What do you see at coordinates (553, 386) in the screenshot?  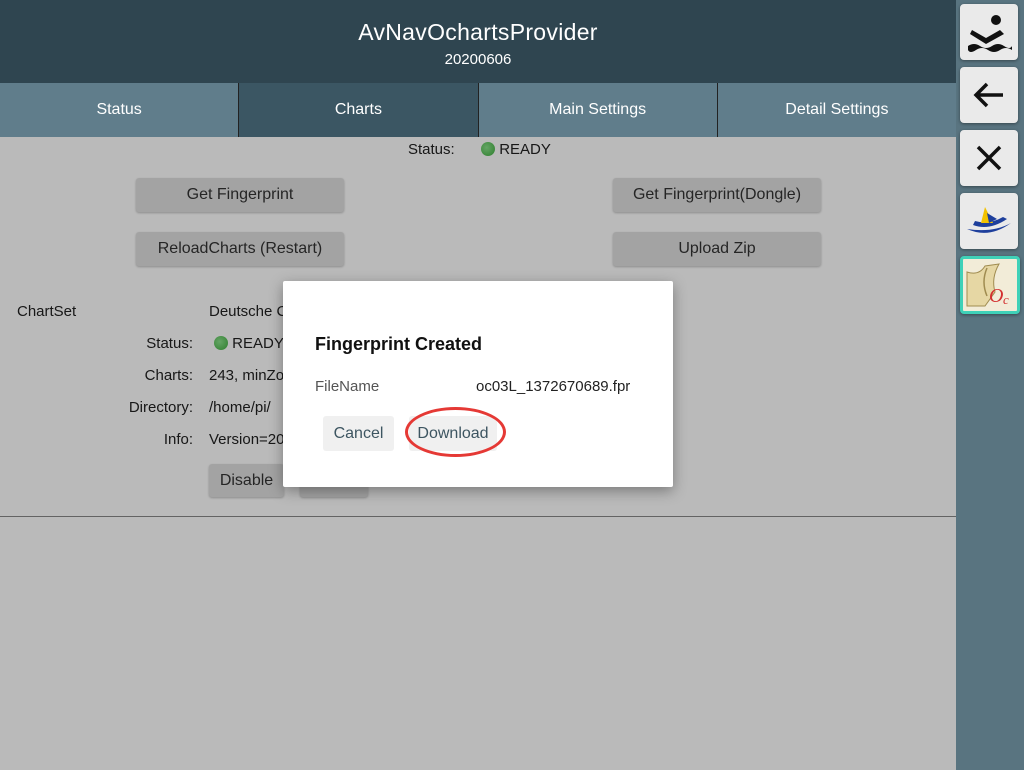 I see `filename-value: oc03L_1372670689.fpr` at bounding box center [553, 386].